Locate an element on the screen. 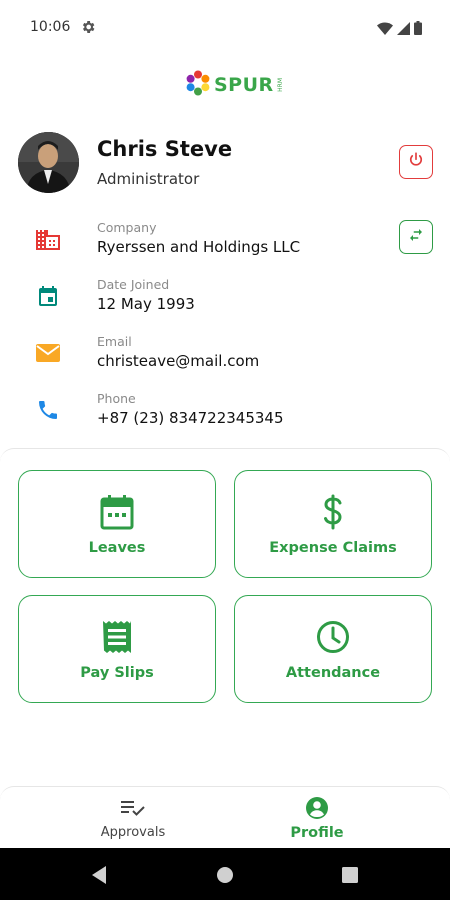  tile-label: Attendance is located at coordinates (333, 673).